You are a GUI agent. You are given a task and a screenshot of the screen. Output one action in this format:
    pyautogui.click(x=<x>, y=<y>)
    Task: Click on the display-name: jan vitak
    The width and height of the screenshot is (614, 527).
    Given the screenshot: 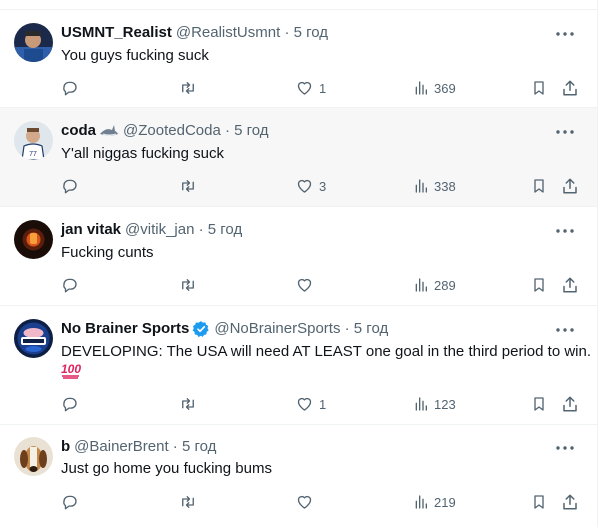 What is the action you would take?
    pyautogui.click(x=91, y=230)
    